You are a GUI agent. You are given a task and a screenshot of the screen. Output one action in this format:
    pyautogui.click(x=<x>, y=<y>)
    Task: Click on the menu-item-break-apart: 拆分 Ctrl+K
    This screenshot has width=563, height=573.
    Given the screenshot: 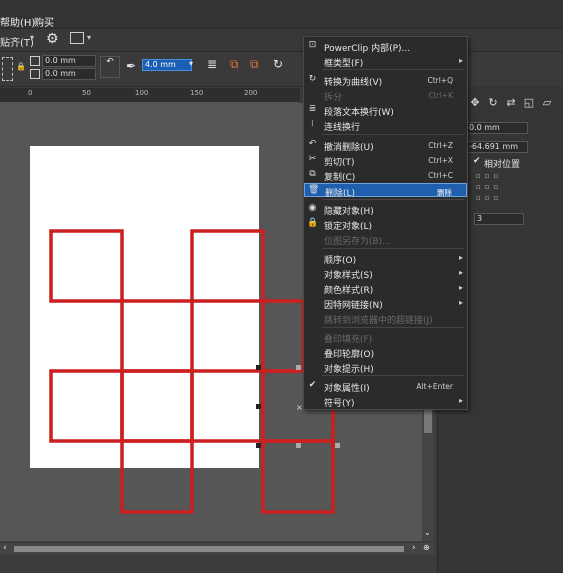 What is the action you would take?
    pyautogui.click(x=385, y=95)
    